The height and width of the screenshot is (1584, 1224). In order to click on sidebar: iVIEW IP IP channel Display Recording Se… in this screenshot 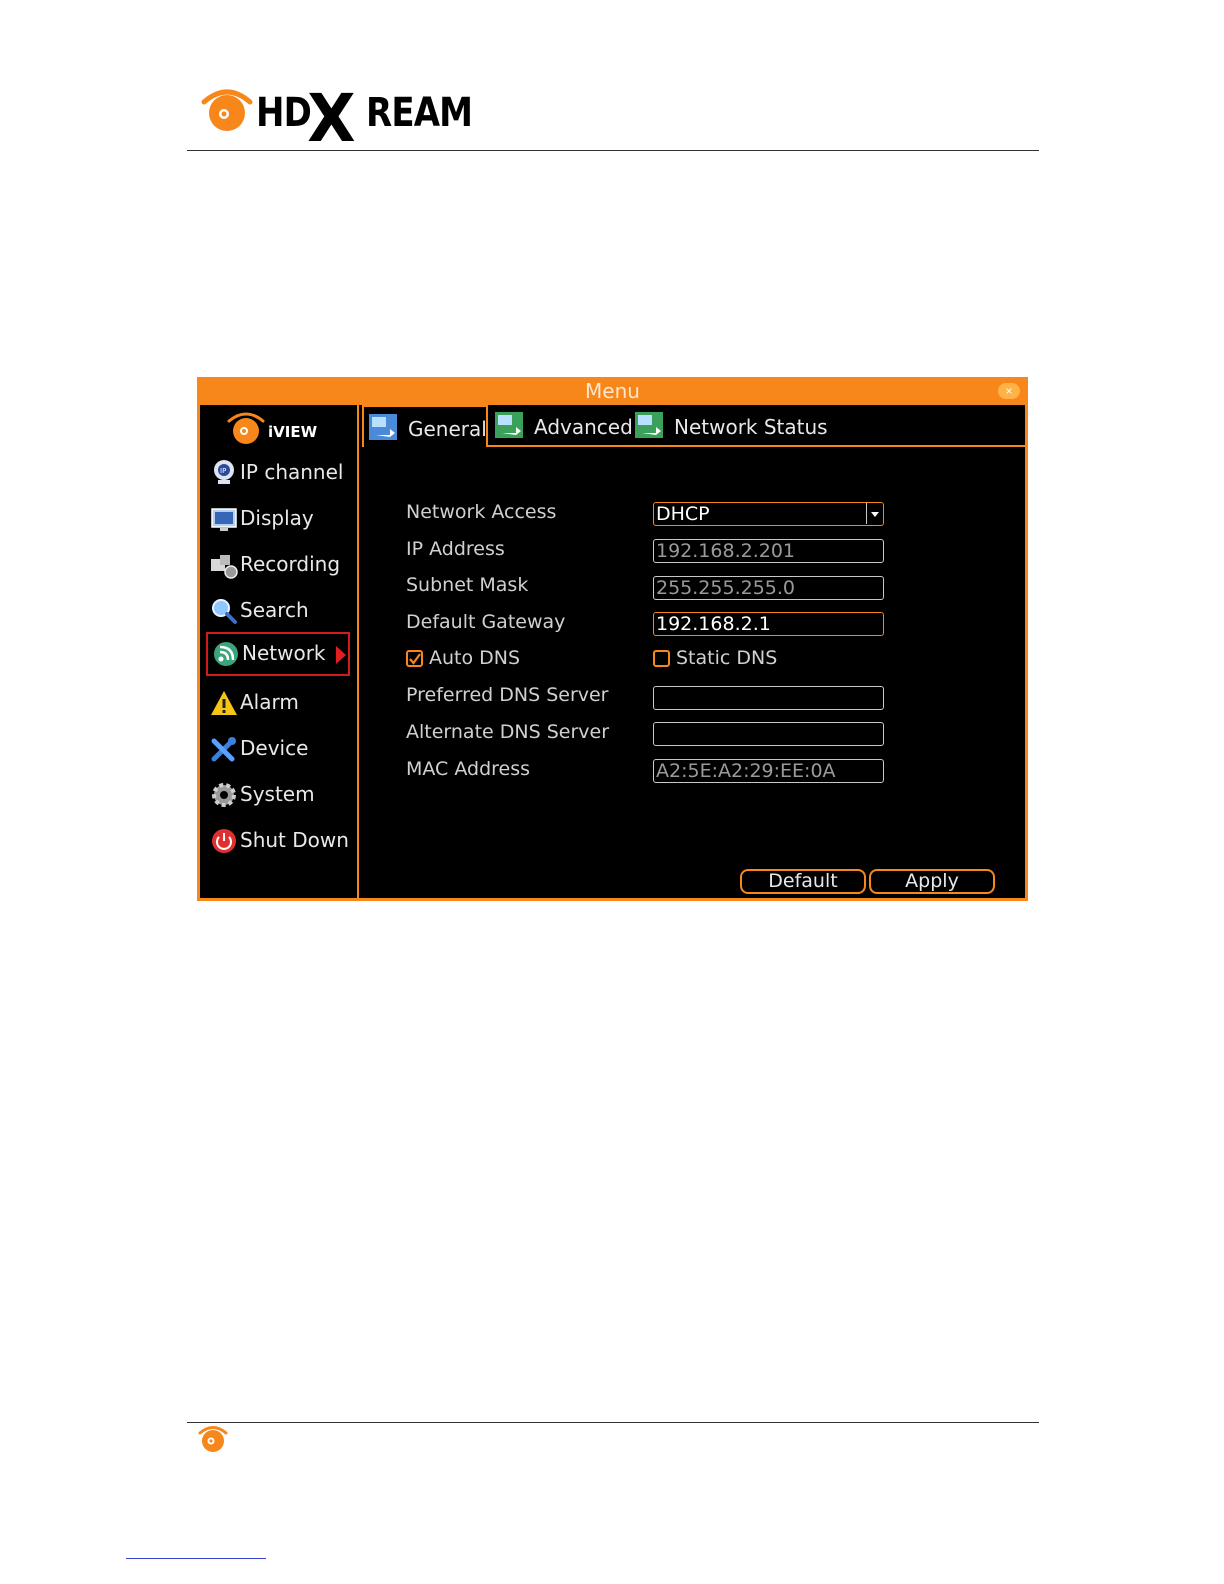, I will do `click(279, 651)`.